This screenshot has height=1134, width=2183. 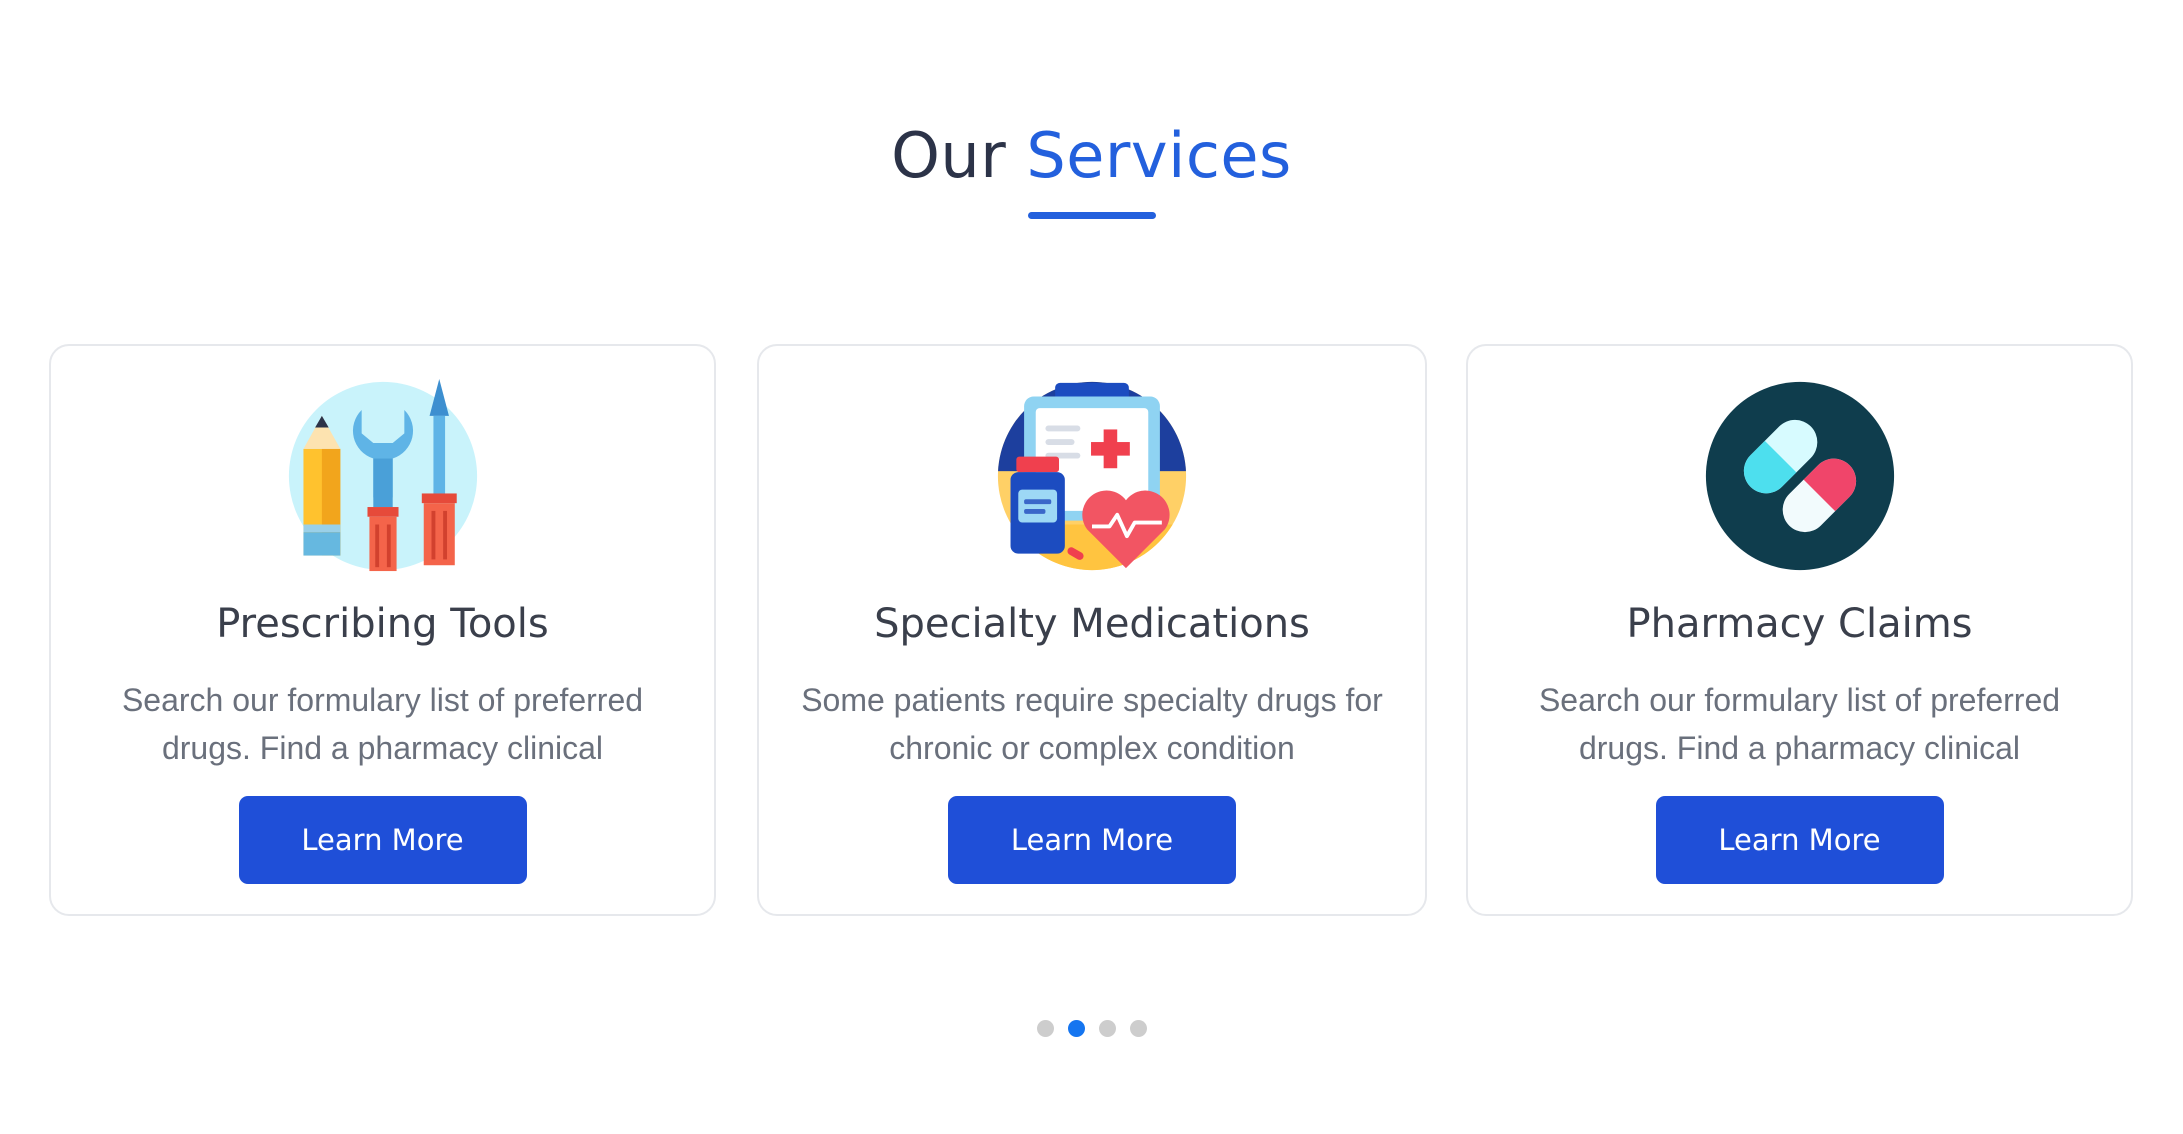 What do you see at coordinates (1092, 476) in the screenshot?
I see `medical-kit-icon` at bounding box center [1092, 476].